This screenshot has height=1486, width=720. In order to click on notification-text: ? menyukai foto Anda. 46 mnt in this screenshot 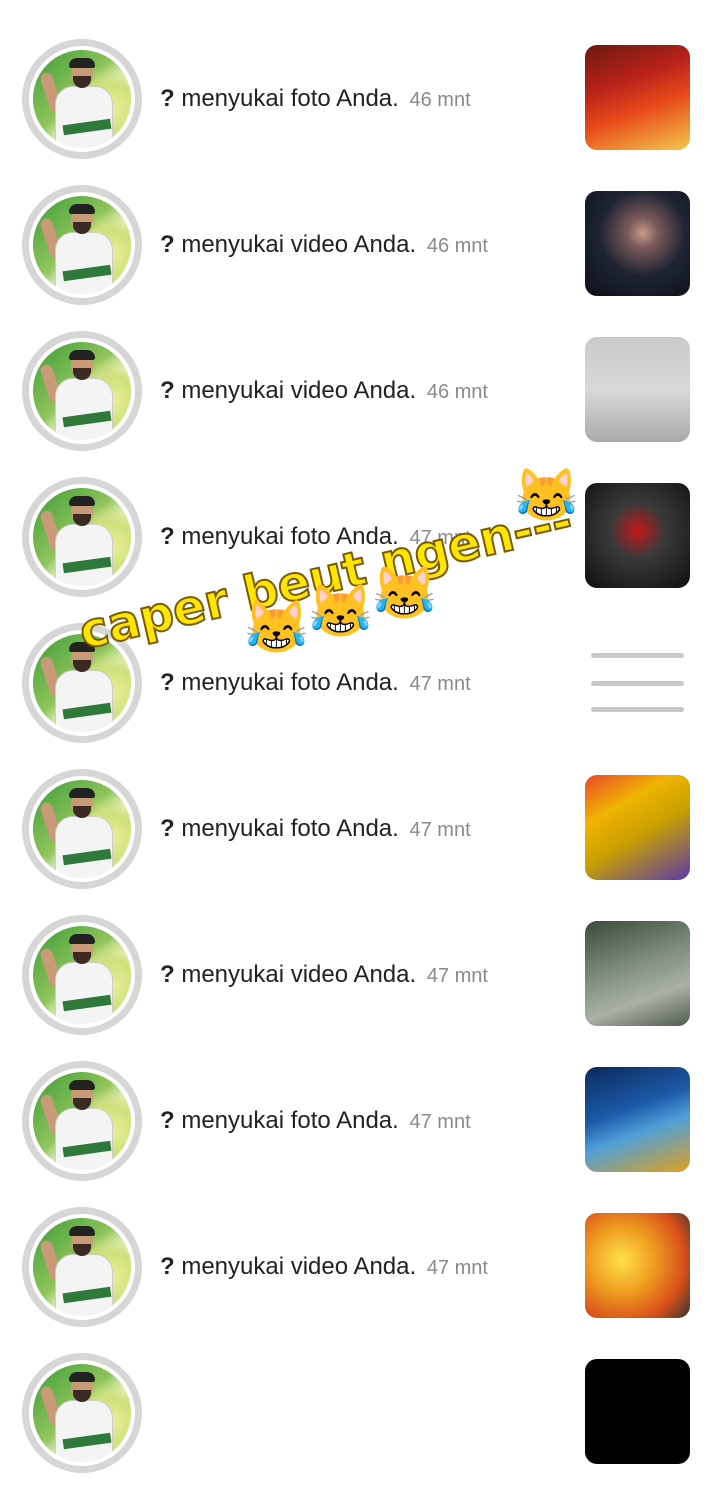, I will do `click(315, 99)`.